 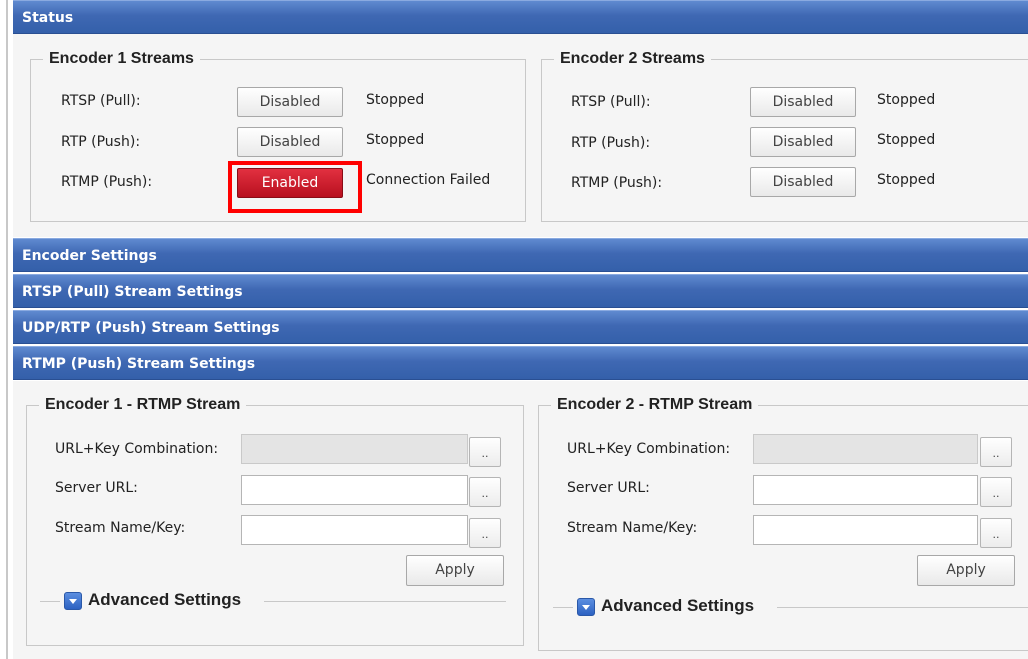 What do you see at coordinates (5, 329) in the screenshot?
I see `page-left-border` at bounding box center [5, 329].